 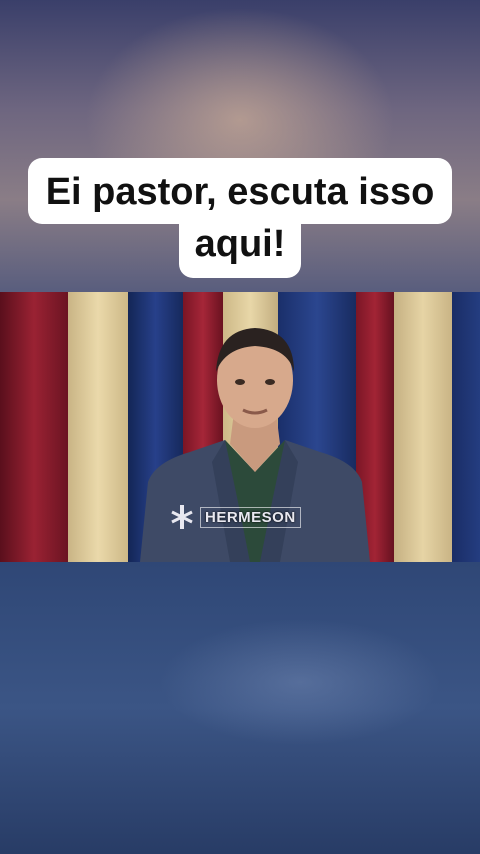 I want to click on channel-watermark: HERMESON, so click(x=235, y=517).